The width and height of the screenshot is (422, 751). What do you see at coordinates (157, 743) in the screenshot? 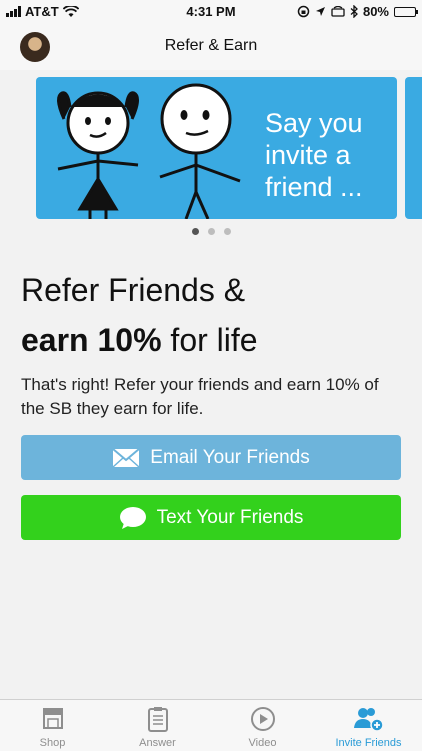
I see `tab-label: Answer` at bounding box center [157, 743].